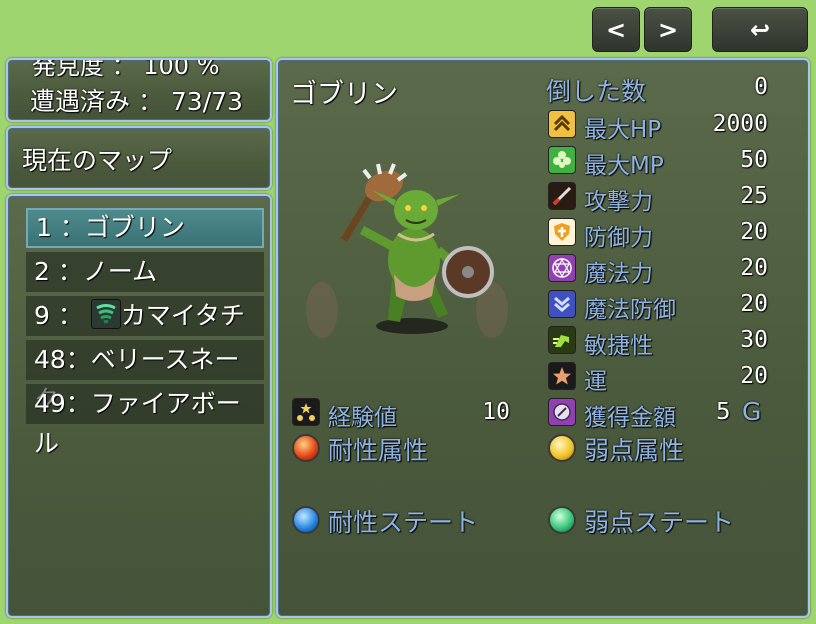  I want to click on defense-icon, so click(562, 232).